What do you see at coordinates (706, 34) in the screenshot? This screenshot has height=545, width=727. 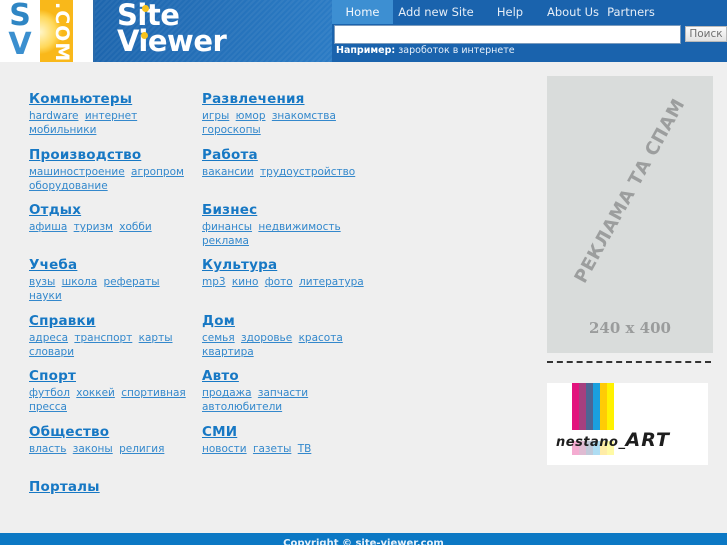 I see `search-button: Поиск` at bounding box center [706, 34].